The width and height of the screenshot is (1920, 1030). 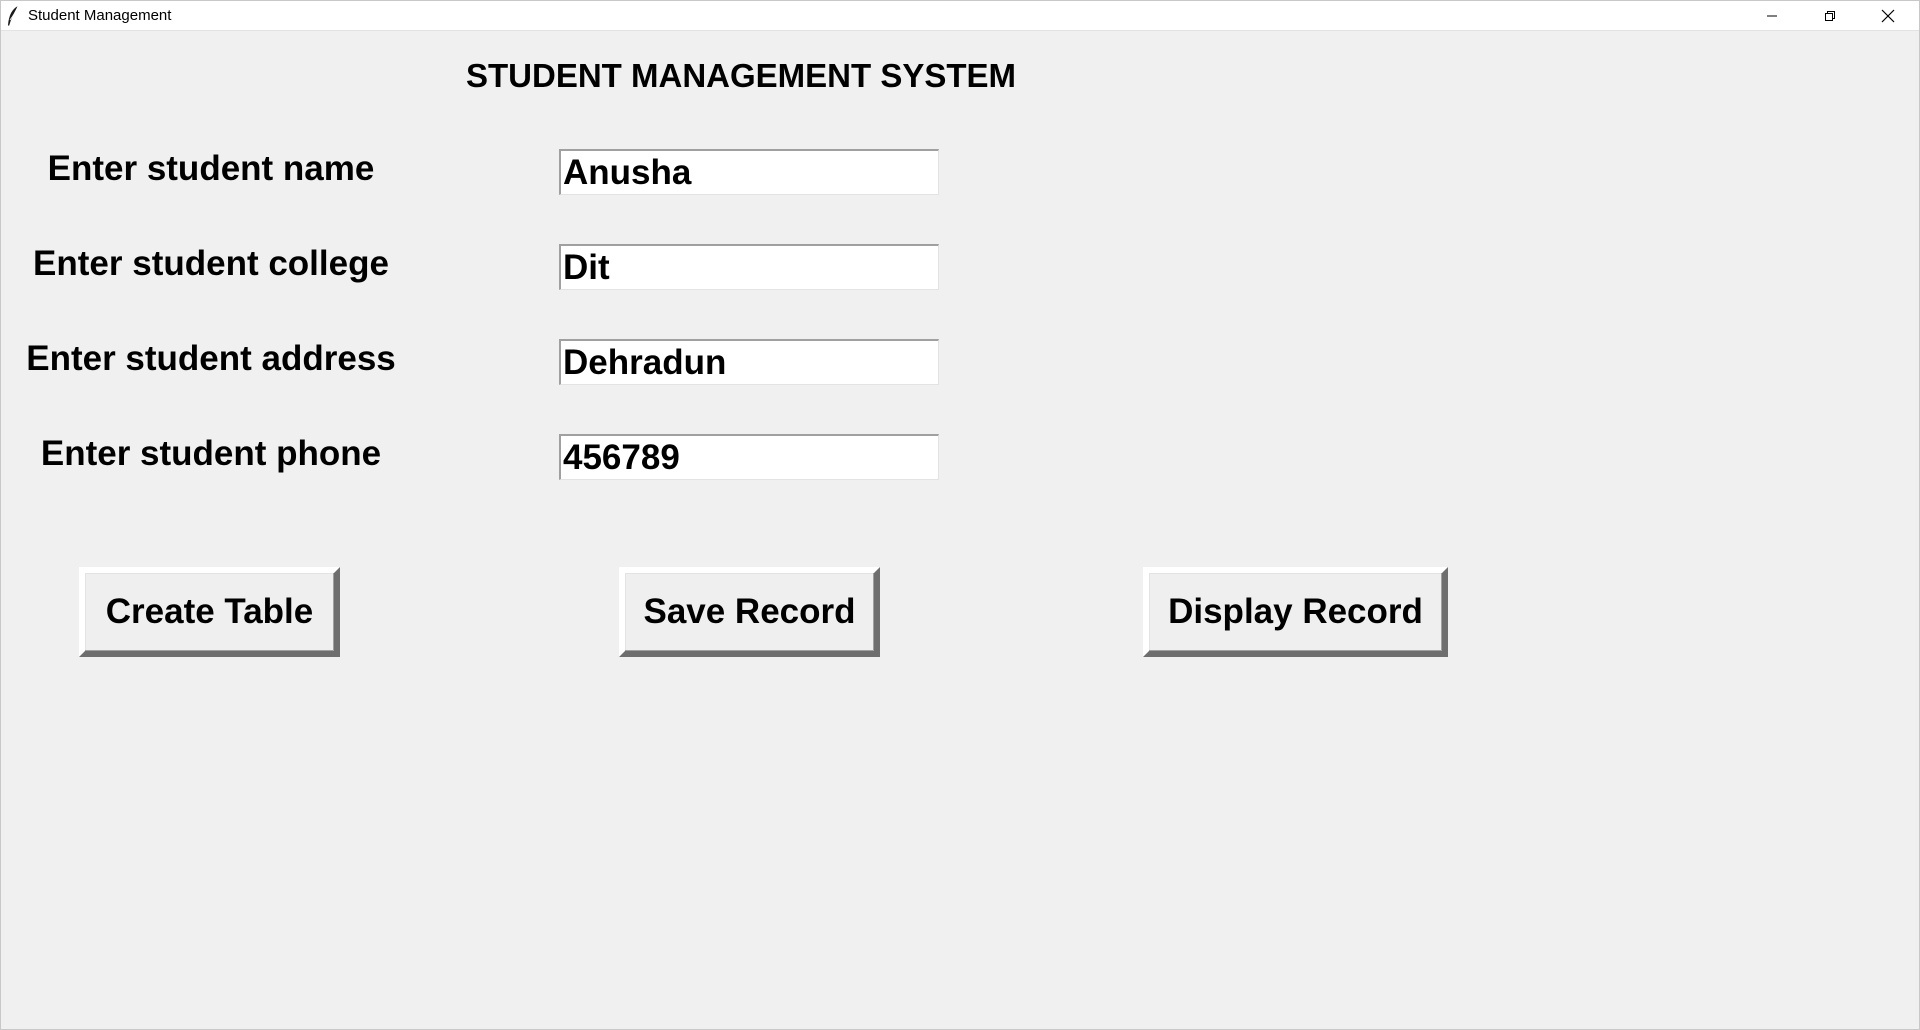 I want to click on minimize-icon, so click(x=1772, y=16).